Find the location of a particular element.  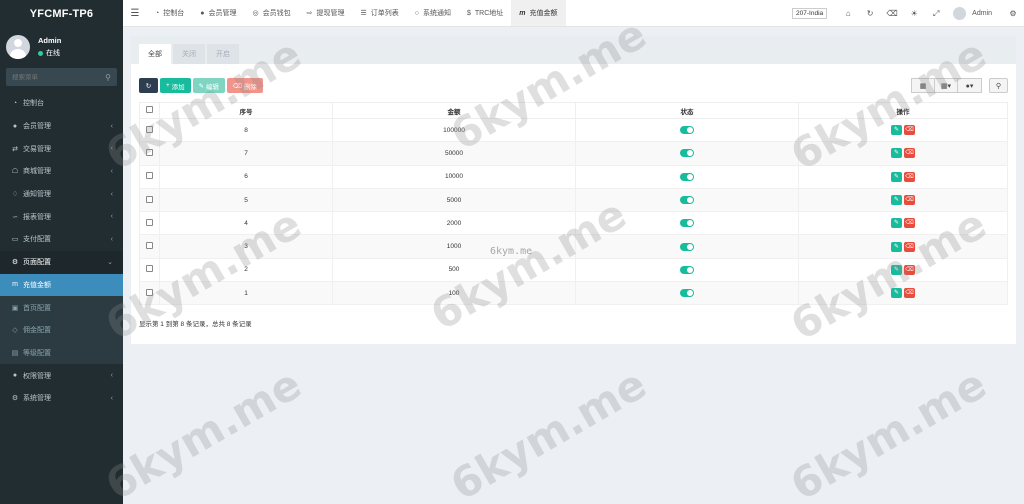

diamond-icon: ◇ is located at coordinates (15, 331).